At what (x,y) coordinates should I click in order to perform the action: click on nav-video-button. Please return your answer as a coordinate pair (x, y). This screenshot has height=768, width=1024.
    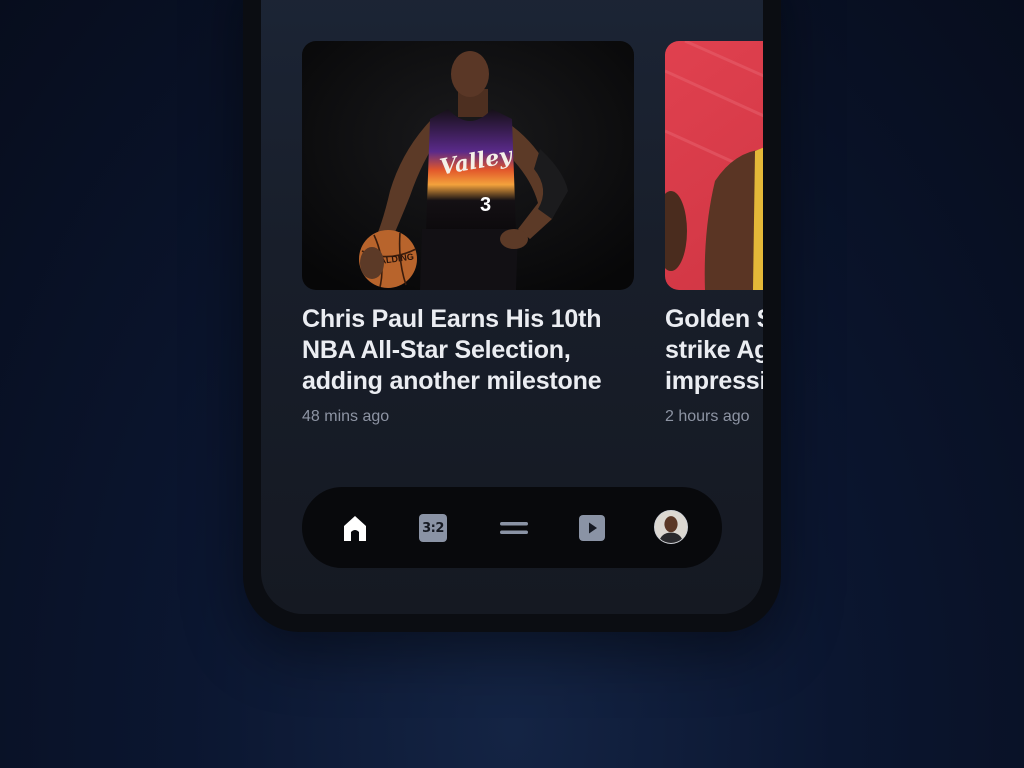
    Looking at the image, I should click on (592, 528).